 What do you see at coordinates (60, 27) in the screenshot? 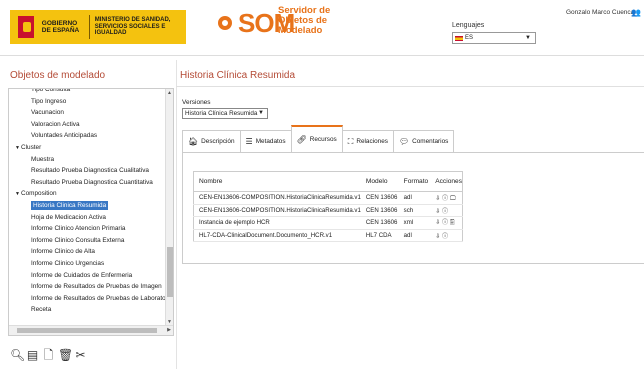
I see `gov-name: GOBIERNO DE ESPAÑA` at bounding box center [60, 27].